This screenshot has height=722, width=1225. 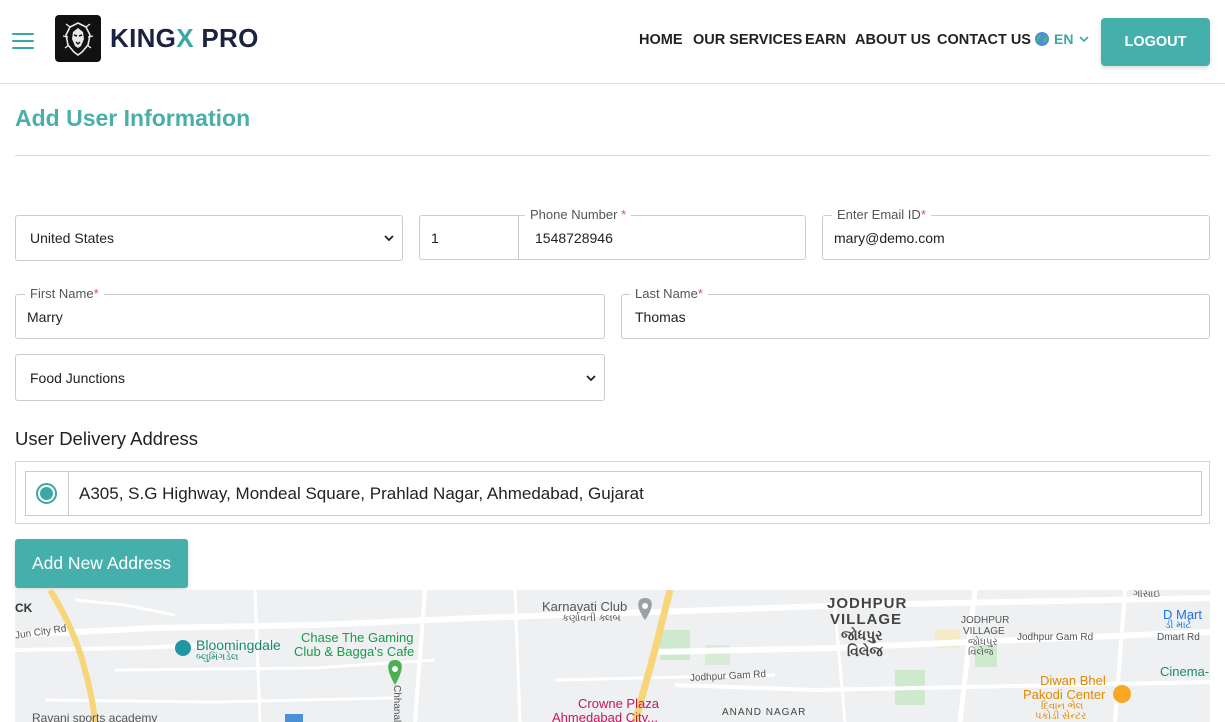 What do you see at coordinates (893, 40) in the screenshot?
I see `nav-about-us-link: ABOUT US` at bounding box center [893, 40].